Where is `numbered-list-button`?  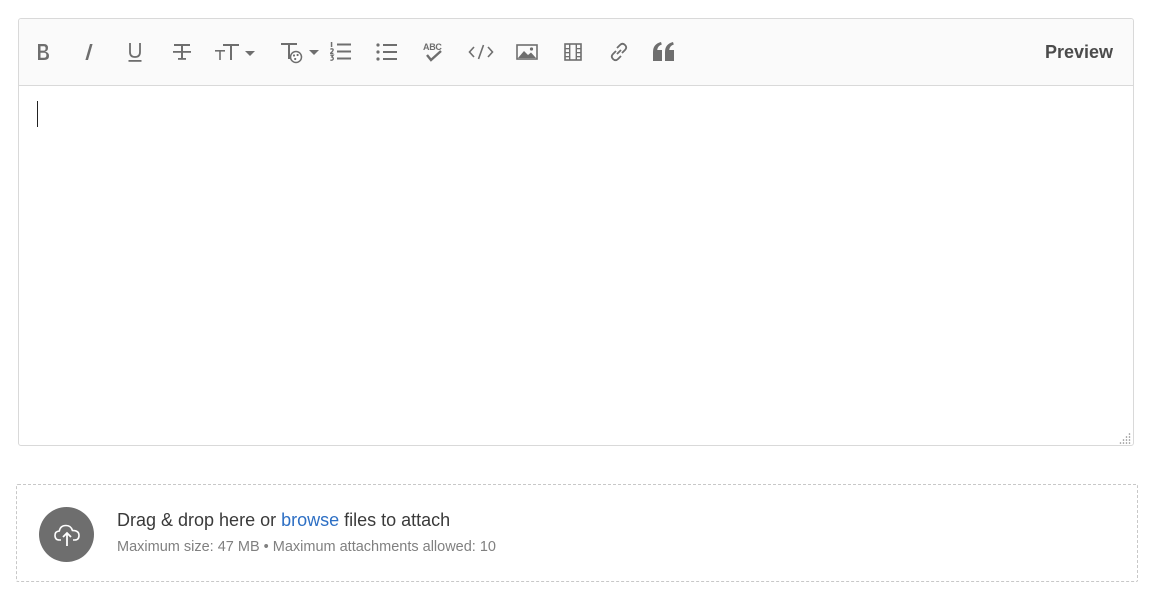 numbered-list-button is located at coordinates (341, 52).